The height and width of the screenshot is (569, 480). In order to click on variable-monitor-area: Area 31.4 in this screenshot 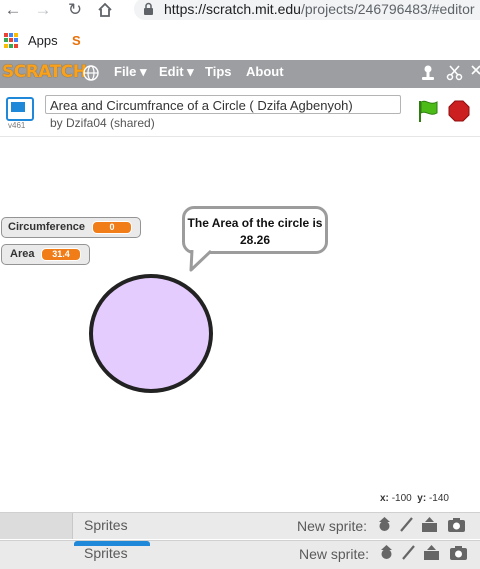, I will do `click(45, 254)`.